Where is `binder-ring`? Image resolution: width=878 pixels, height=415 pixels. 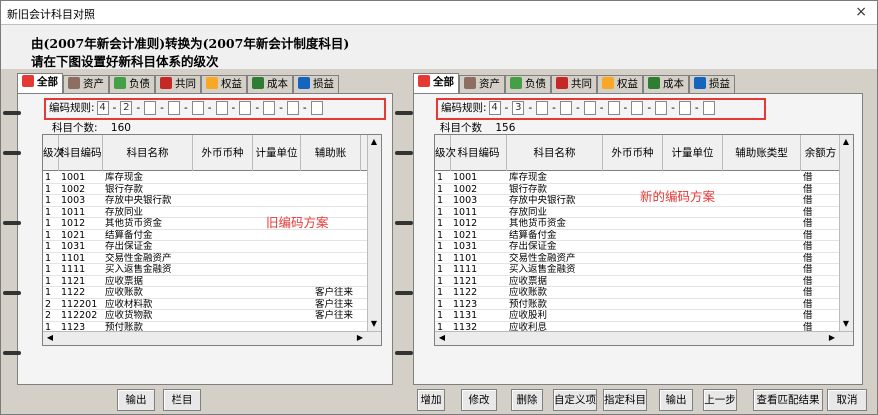
binder-ring is located at coordinates (404, 153).